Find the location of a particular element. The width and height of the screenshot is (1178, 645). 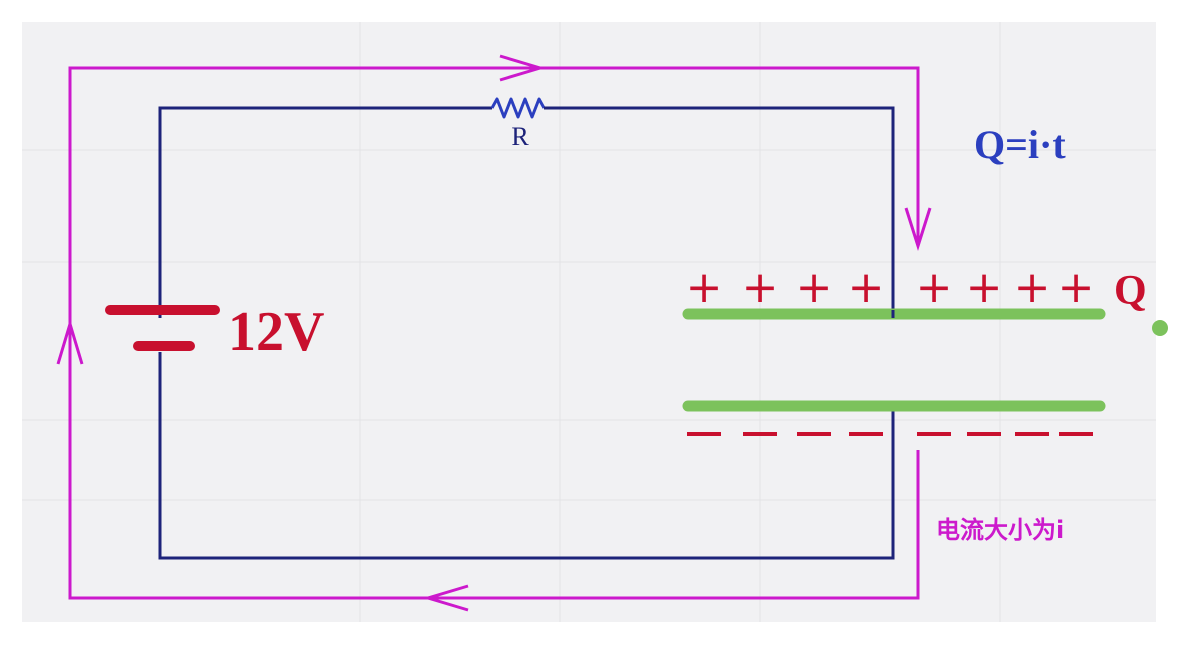

voltage-label: 12V is located at coordinates (276, 332).